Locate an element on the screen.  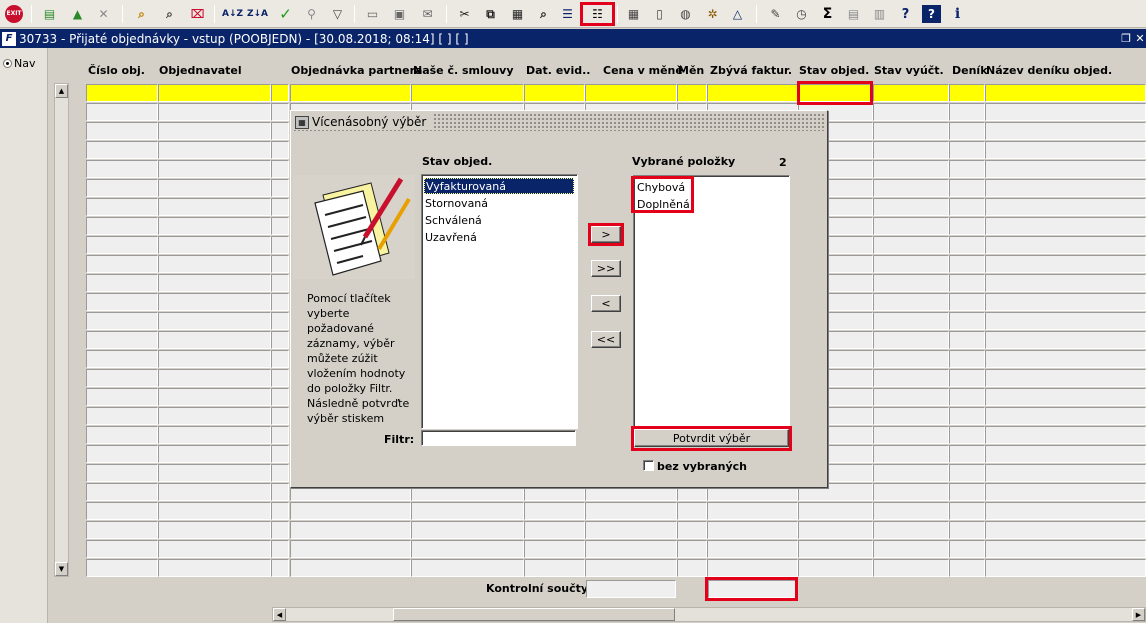
exit-icon: EXIT is located at coordinates (14, 14).